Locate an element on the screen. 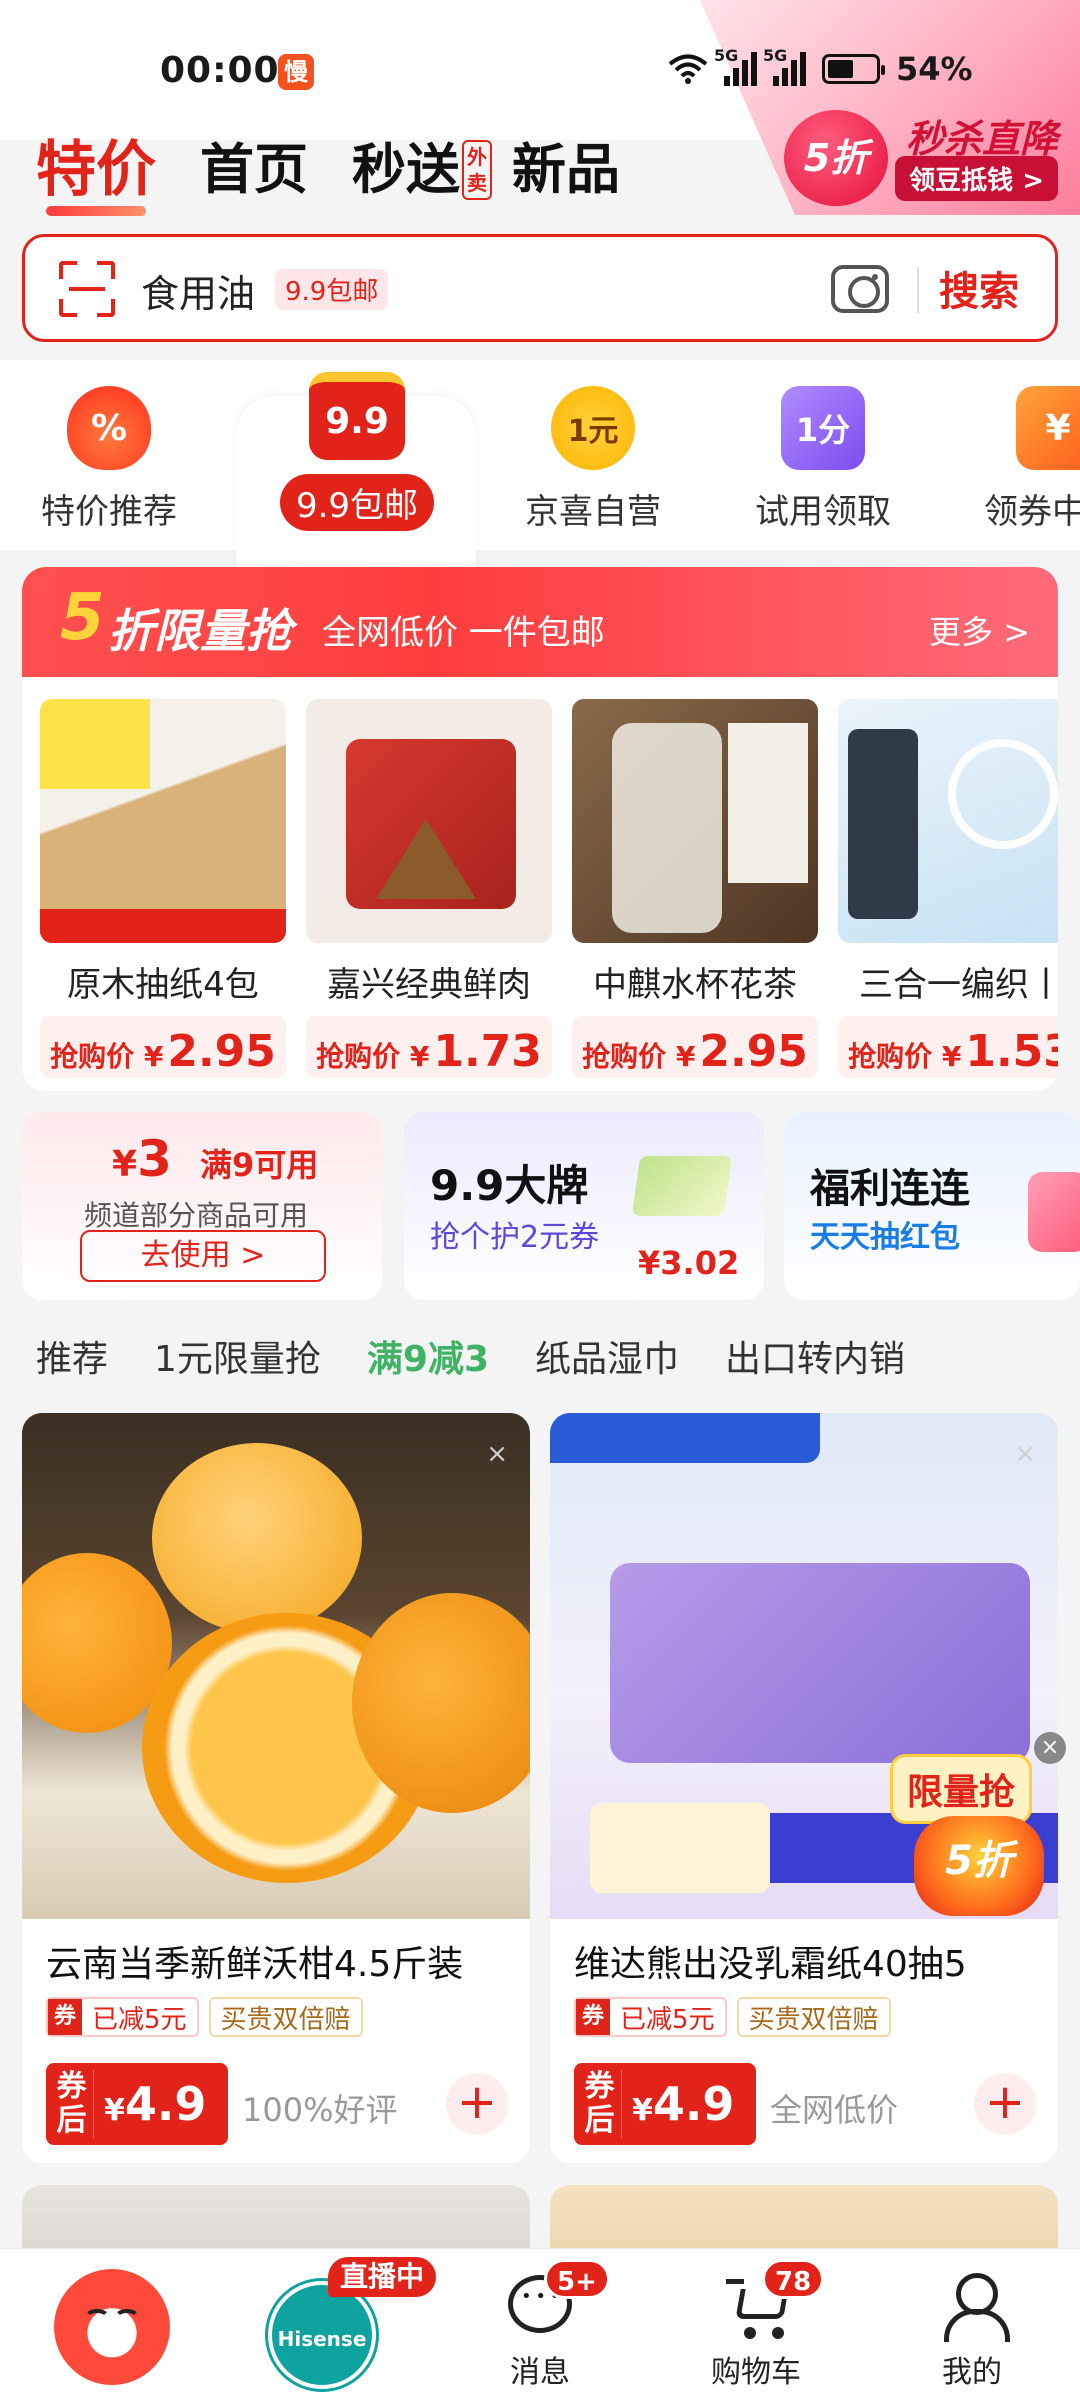 The height and width of the screenshot is (2400, 1080). use-coupon-button: 去使用 > is located at coordinates (203, 1256).